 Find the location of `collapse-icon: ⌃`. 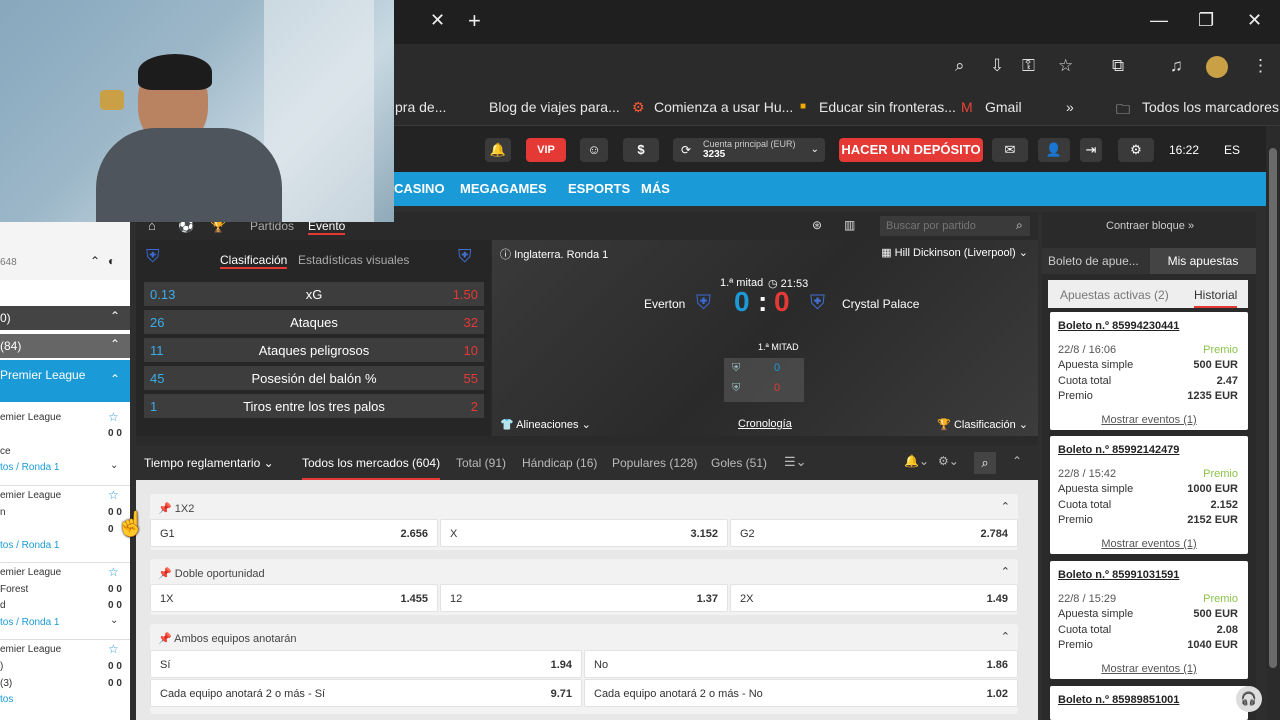

collapse-icon: ⌃ is located at coordinates (1017, 461).